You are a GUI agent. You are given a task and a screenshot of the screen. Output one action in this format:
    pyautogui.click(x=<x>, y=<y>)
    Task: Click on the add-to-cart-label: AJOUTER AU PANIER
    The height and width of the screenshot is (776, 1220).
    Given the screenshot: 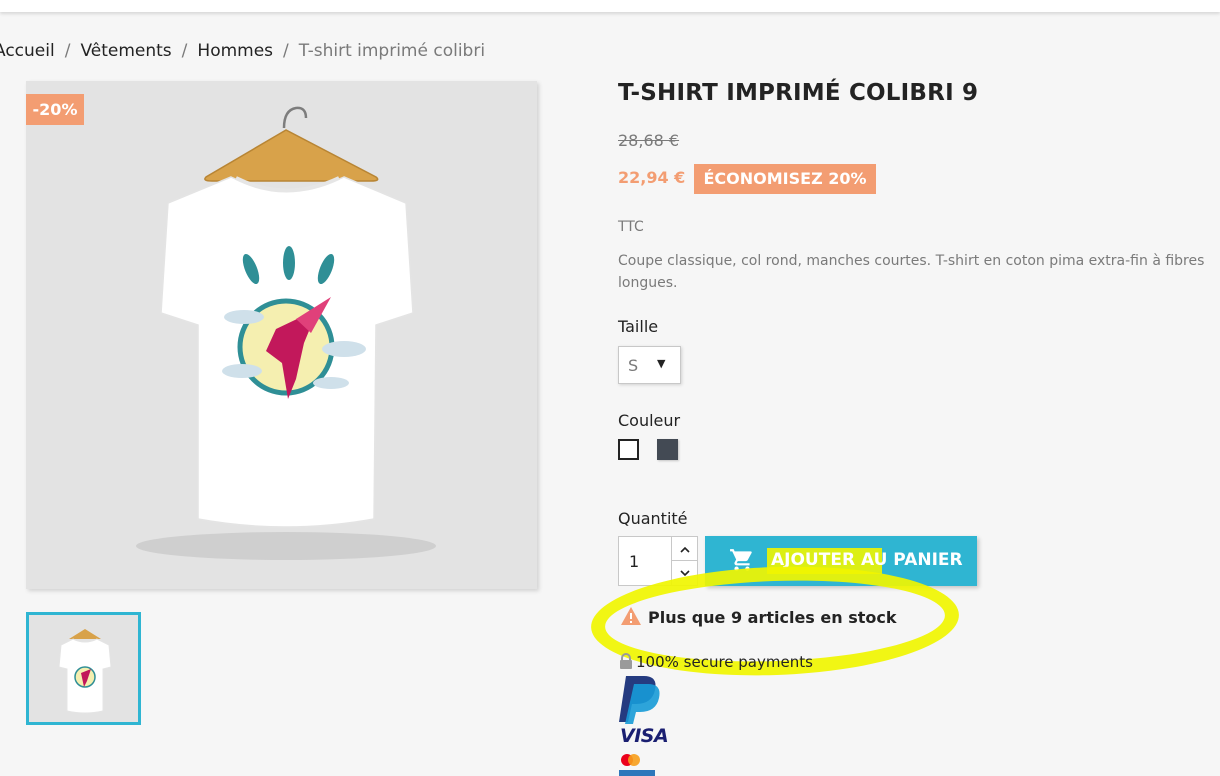 What is the action you would take?
    pyautogui.click(x=867, y=560)
    